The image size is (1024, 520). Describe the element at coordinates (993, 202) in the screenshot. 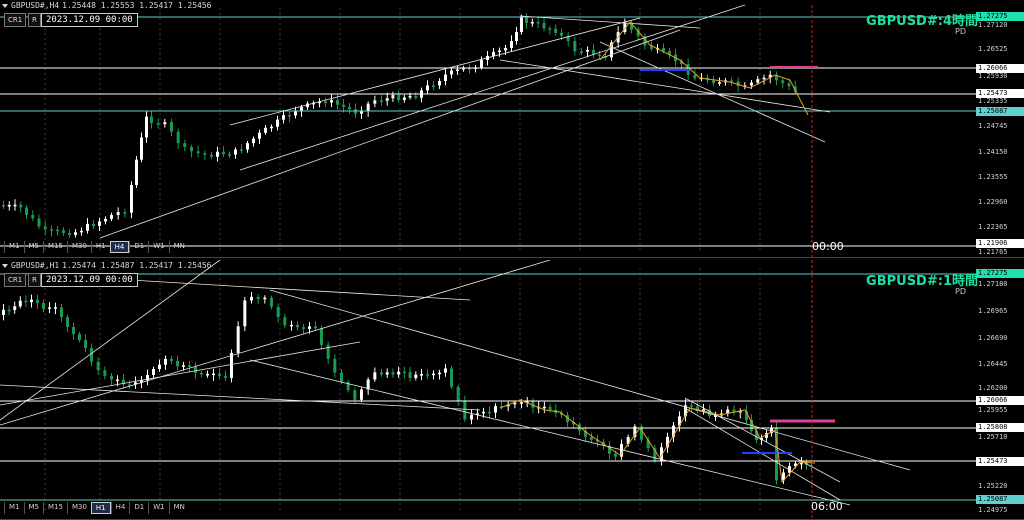

I see `price-label: 1.22960` at that location.